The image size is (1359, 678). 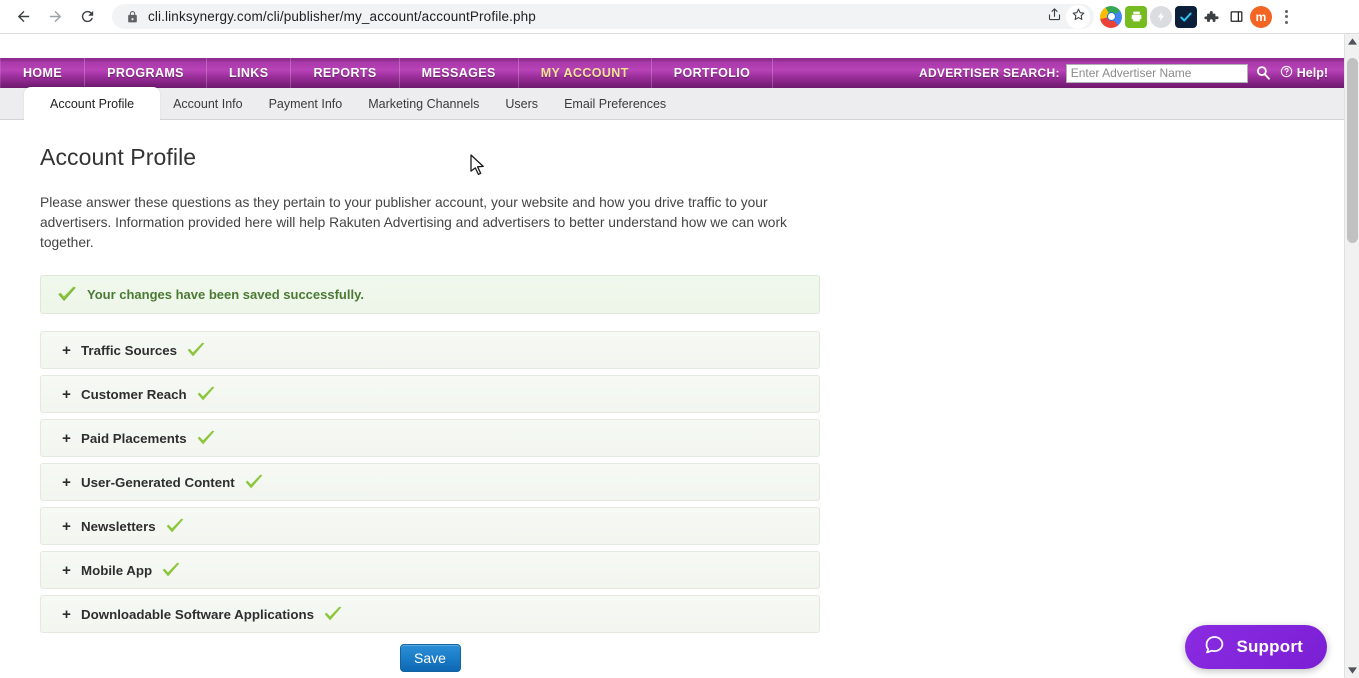 What do you see at coordinates (478, 165) in the screenshot?
I see `mouse-cursor` at bounding box center [478, 165].